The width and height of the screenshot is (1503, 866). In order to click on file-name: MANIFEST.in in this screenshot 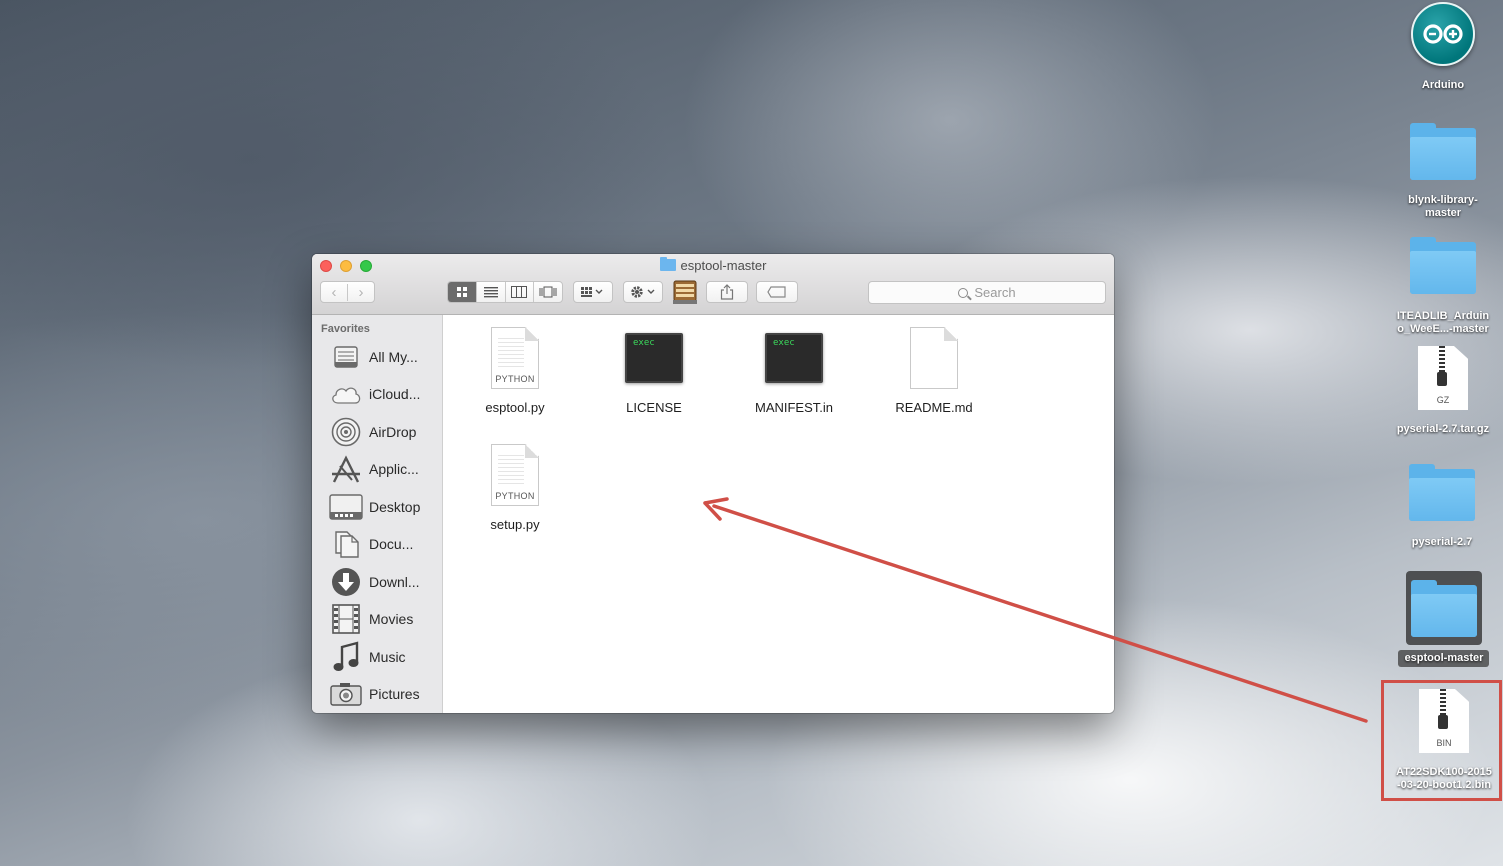, I will do `click(793, 407)`.